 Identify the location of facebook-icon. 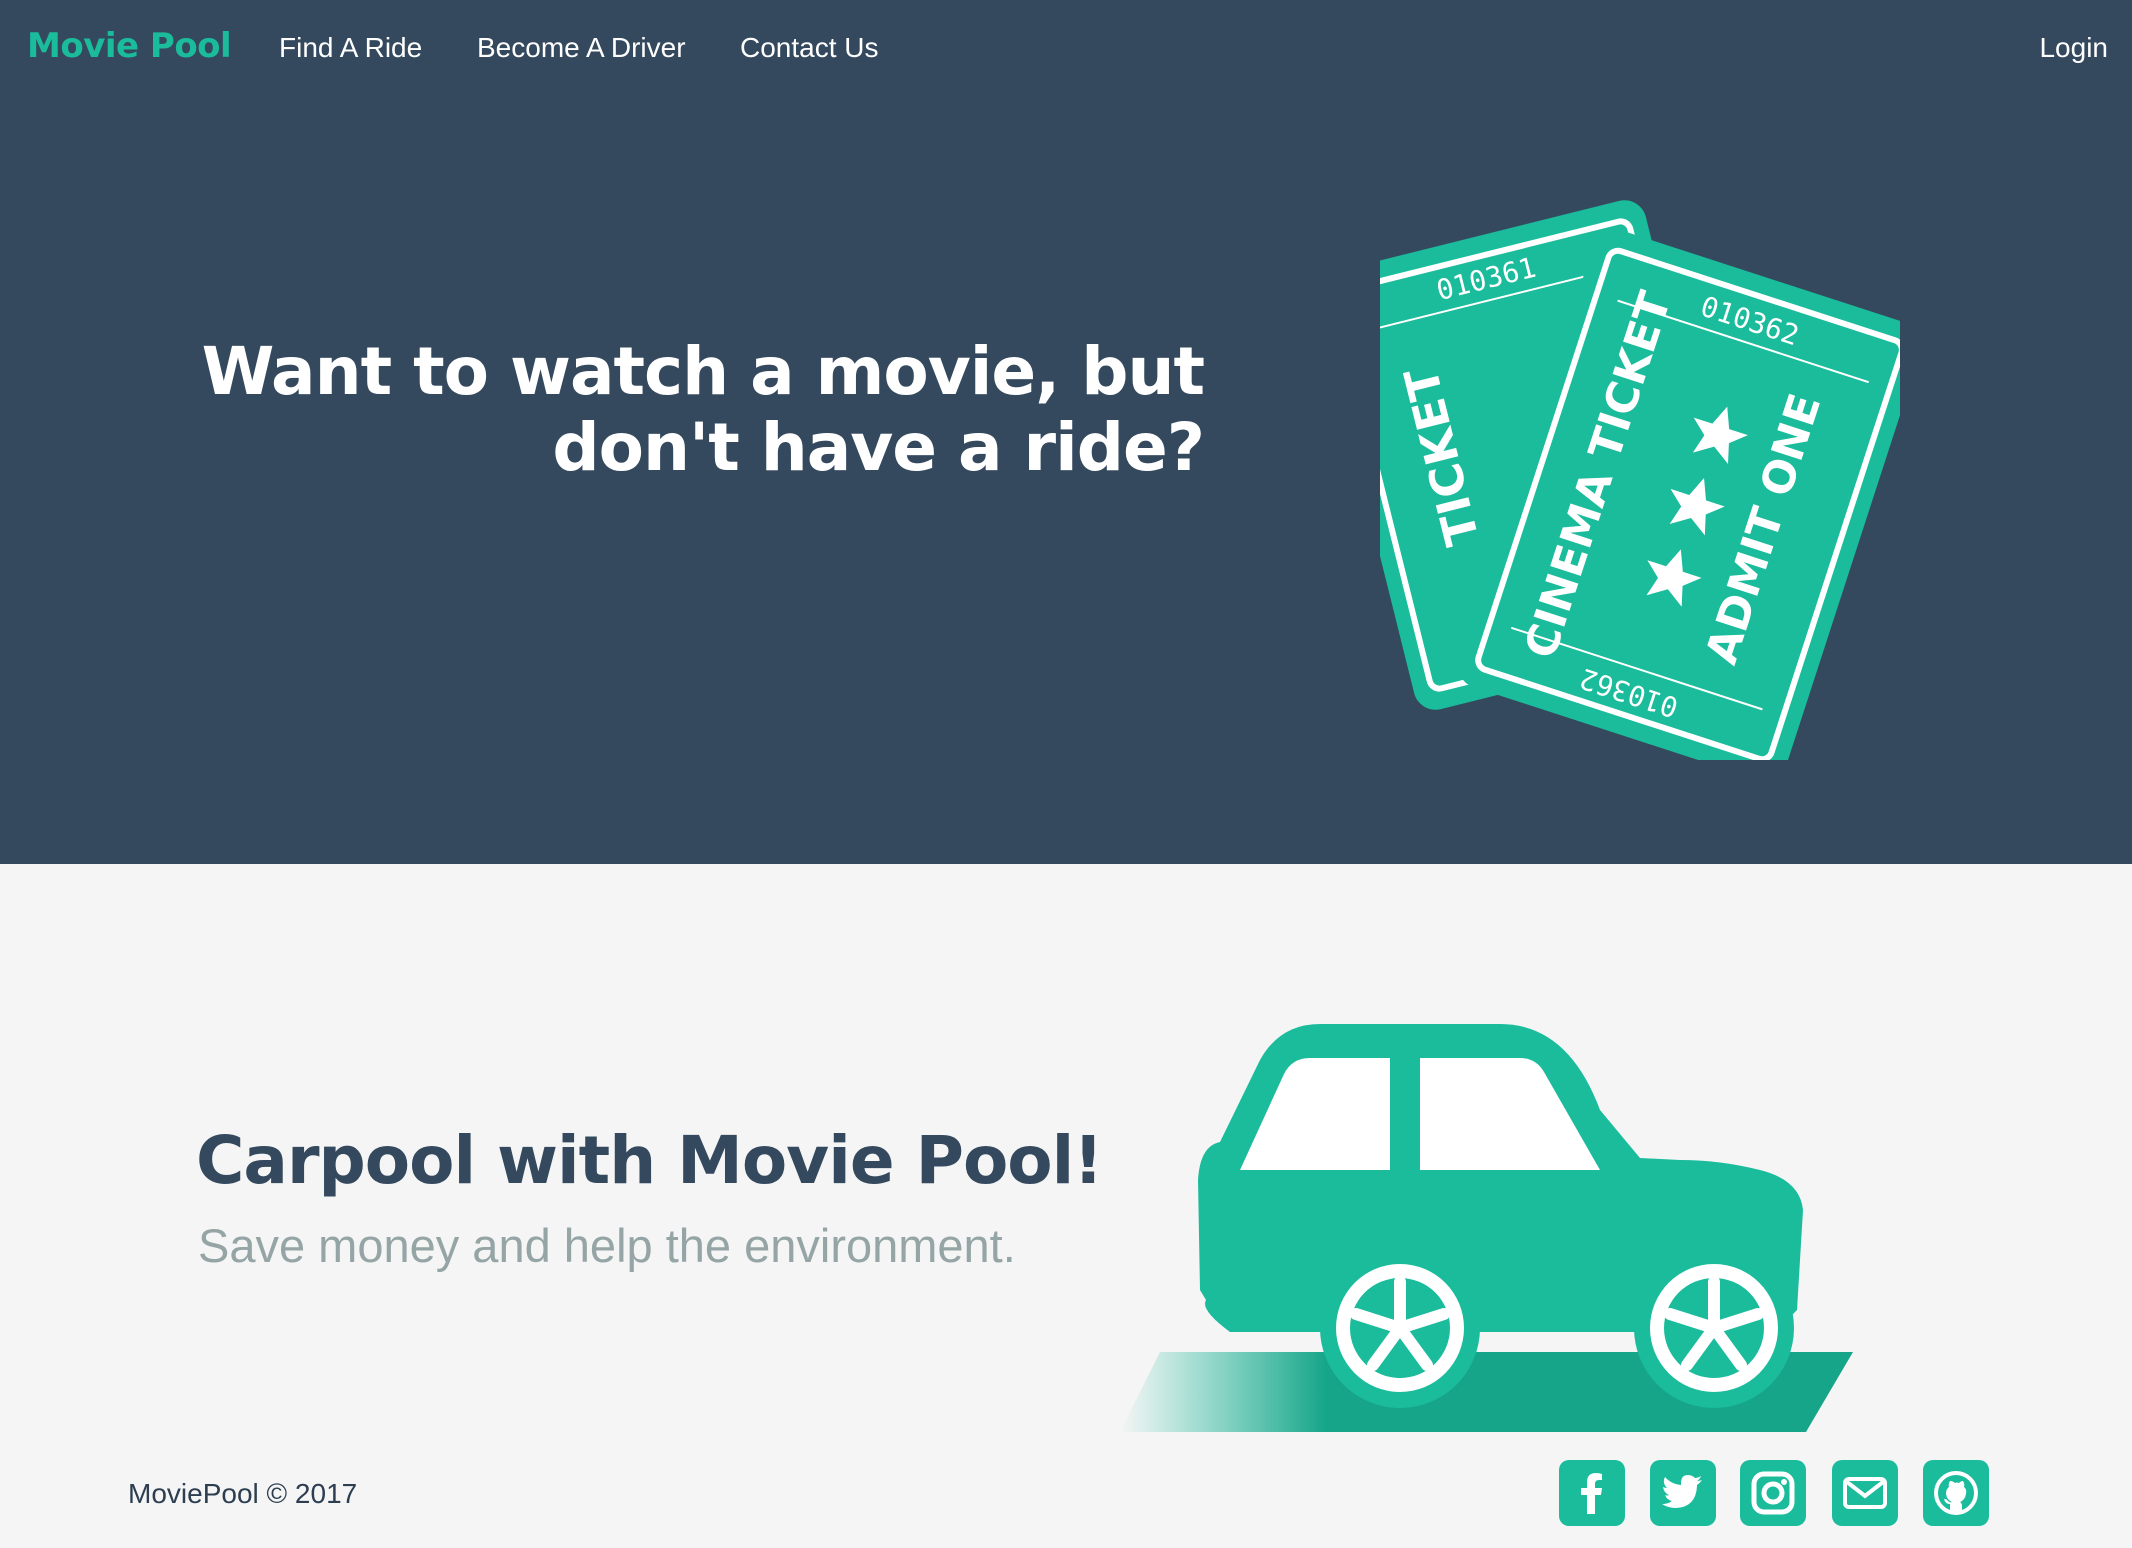
(1591, 1493).